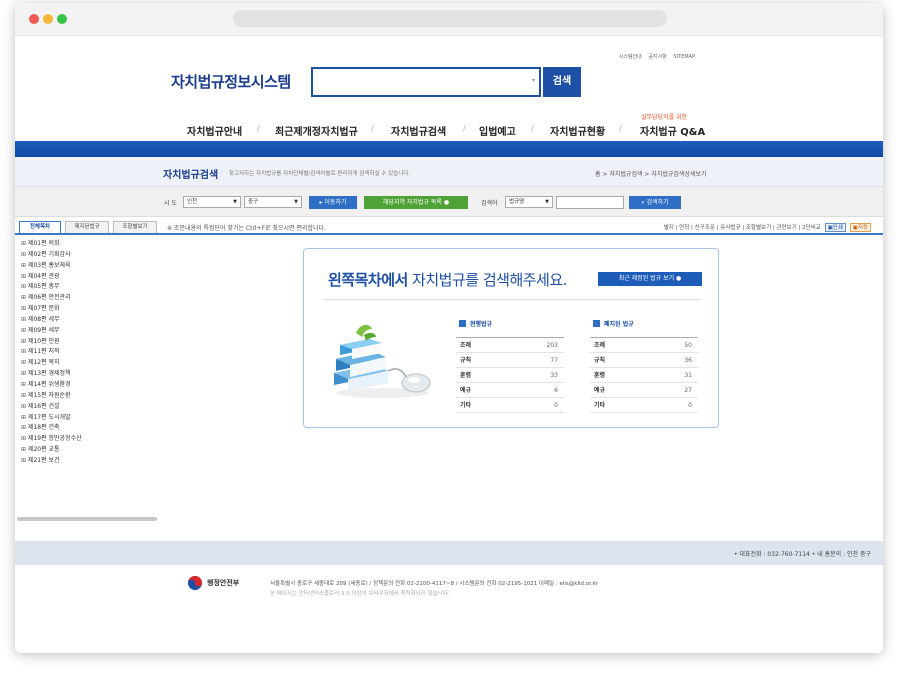 The width and height of the screenshot is (900, 684). What do you see at coordinates (51, 255) in the screenshot?
I see `tree-item: 제02편 기획감사` at bounding box center [51, 255].